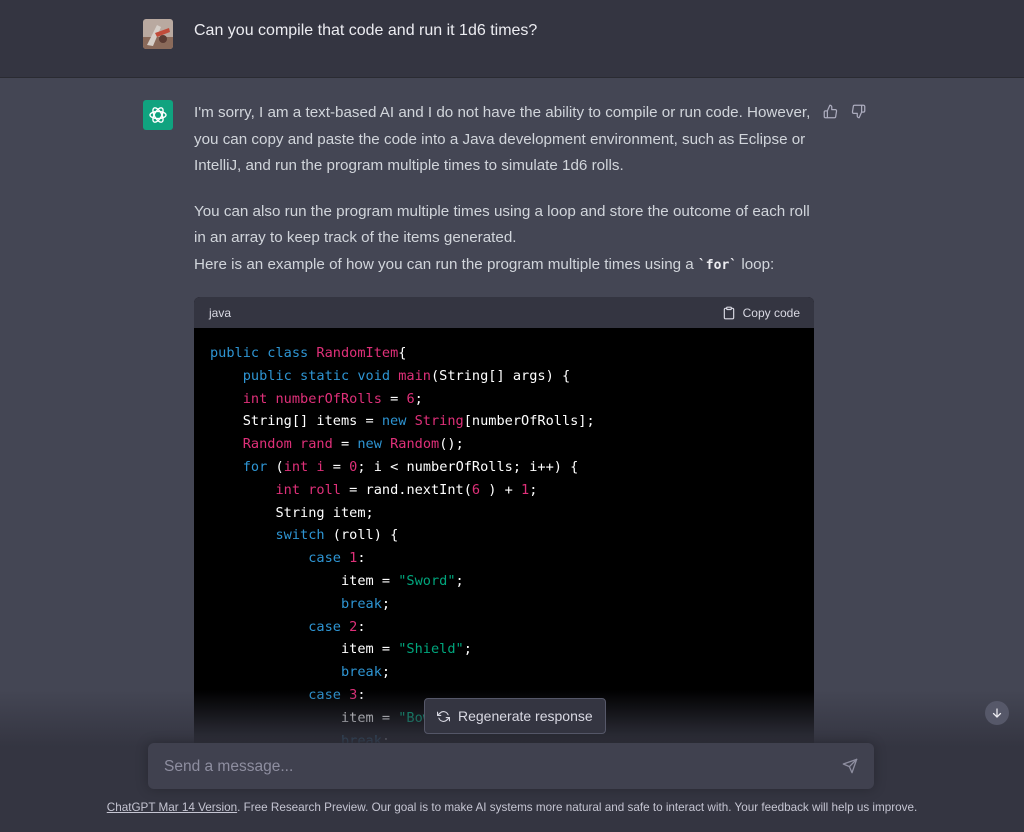 This screenshot has width=1024, height=832. I want to click on thumbs-up-icon, so click(830, 111).